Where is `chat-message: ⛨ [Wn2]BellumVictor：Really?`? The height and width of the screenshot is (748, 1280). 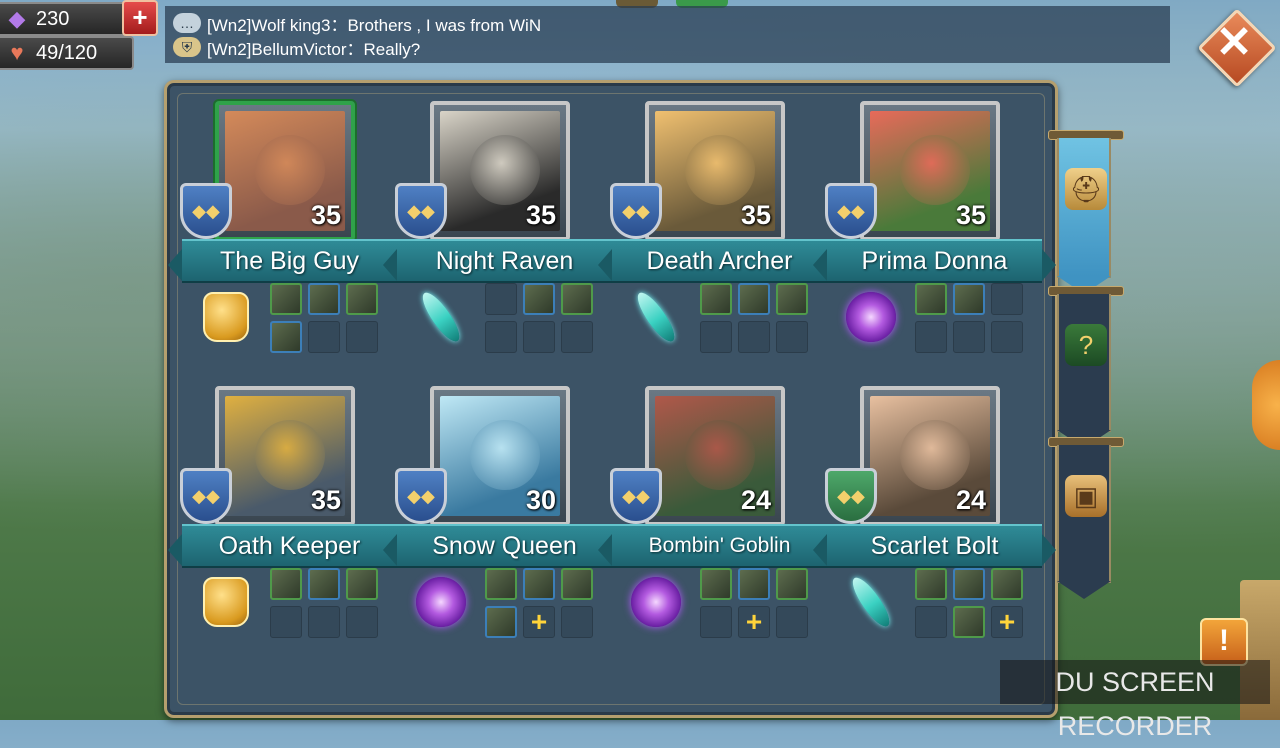
chat-message: ⛨ [Wn2]BellumVictor：Really? is located at coordinates (296, 47).